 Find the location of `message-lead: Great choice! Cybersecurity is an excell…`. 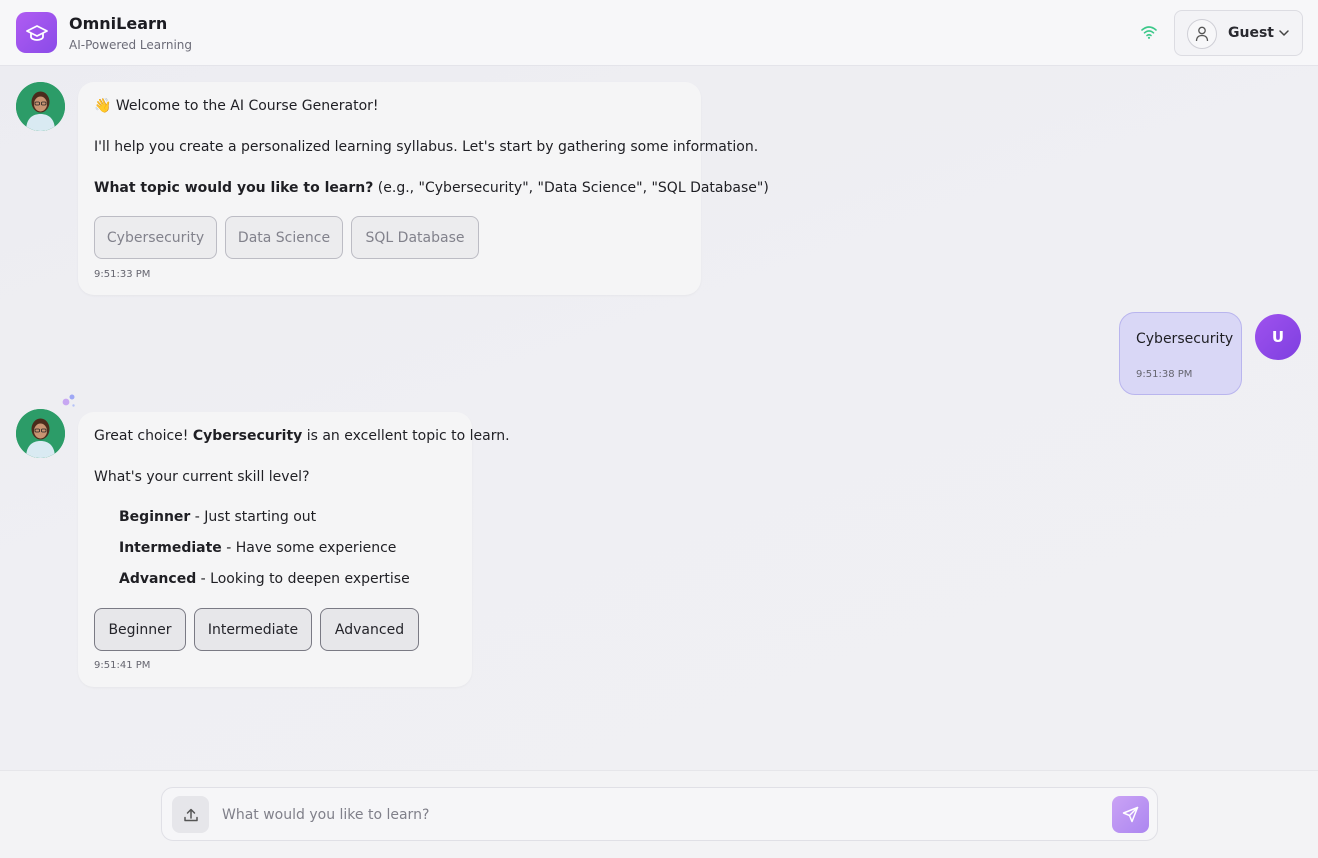

message-lead: Great choice! Cybersecurity is an excell… is located at coordinates (302, 436).